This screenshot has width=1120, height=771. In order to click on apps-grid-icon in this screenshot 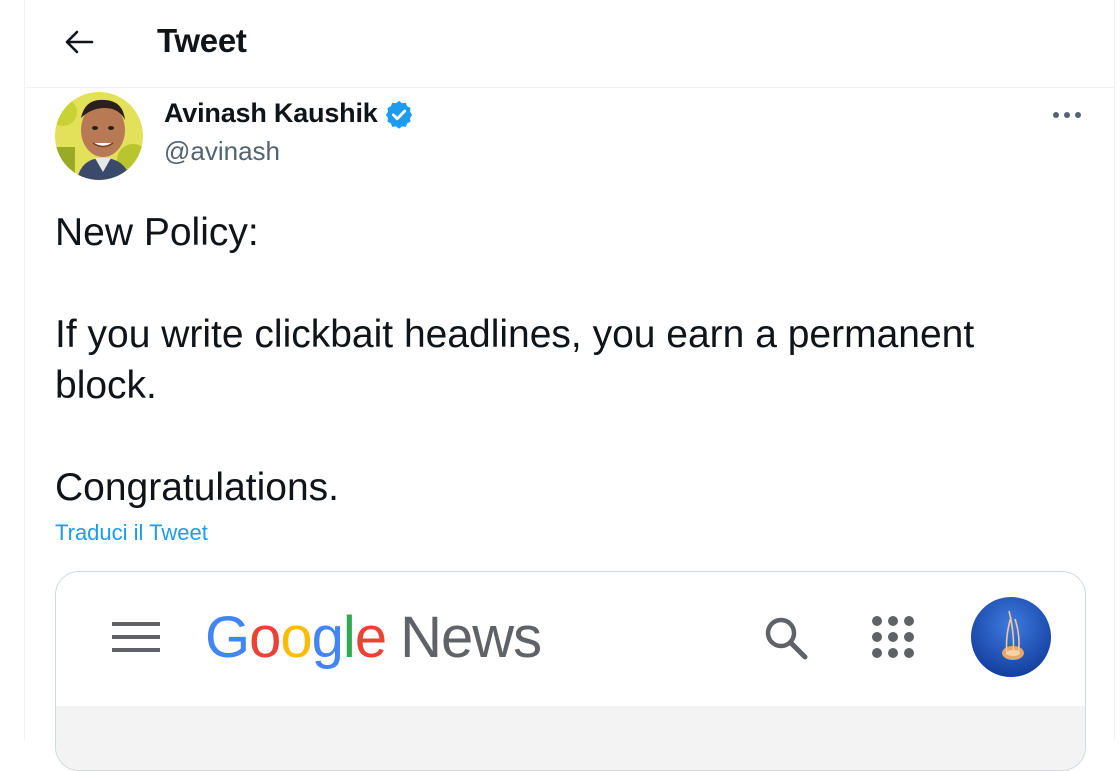, I will do `click(893, 637)`.